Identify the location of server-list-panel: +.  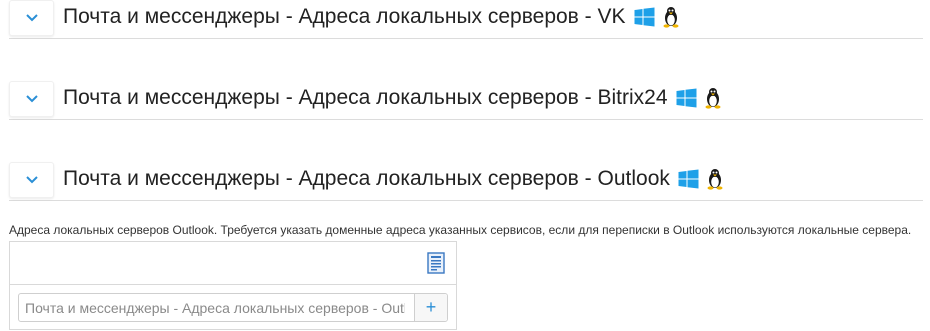
(233, 285).